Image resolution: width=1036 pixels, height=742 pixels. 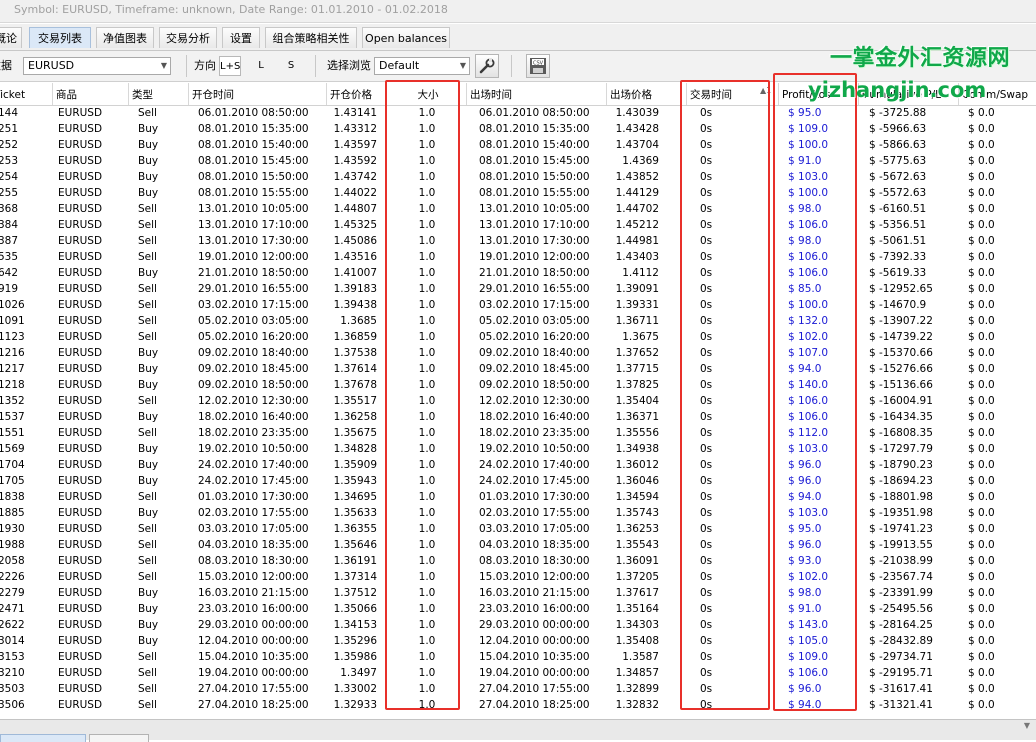 I want to click on wrench-button, so click(x=487, y=66).